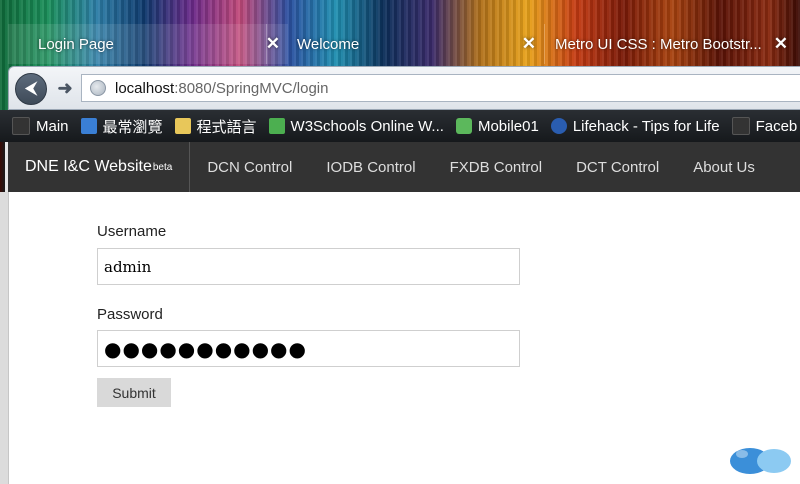 This screenshot has height=484, width=800. I want to click on bookmark-programming: 程式語言, so click(215, 126).